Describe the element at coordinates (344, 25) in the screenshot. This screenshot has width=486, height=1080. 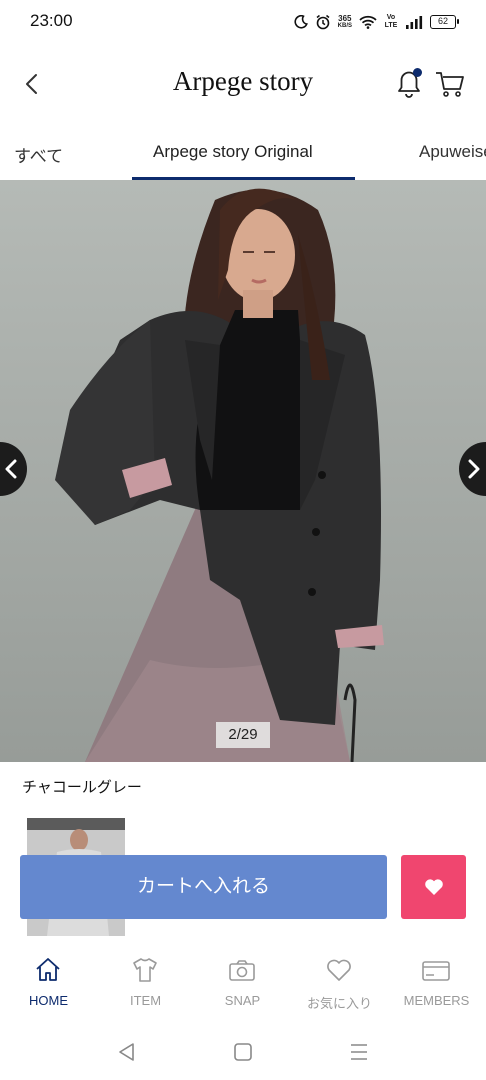
I see `network-speed-unit: KB/S` at that location.